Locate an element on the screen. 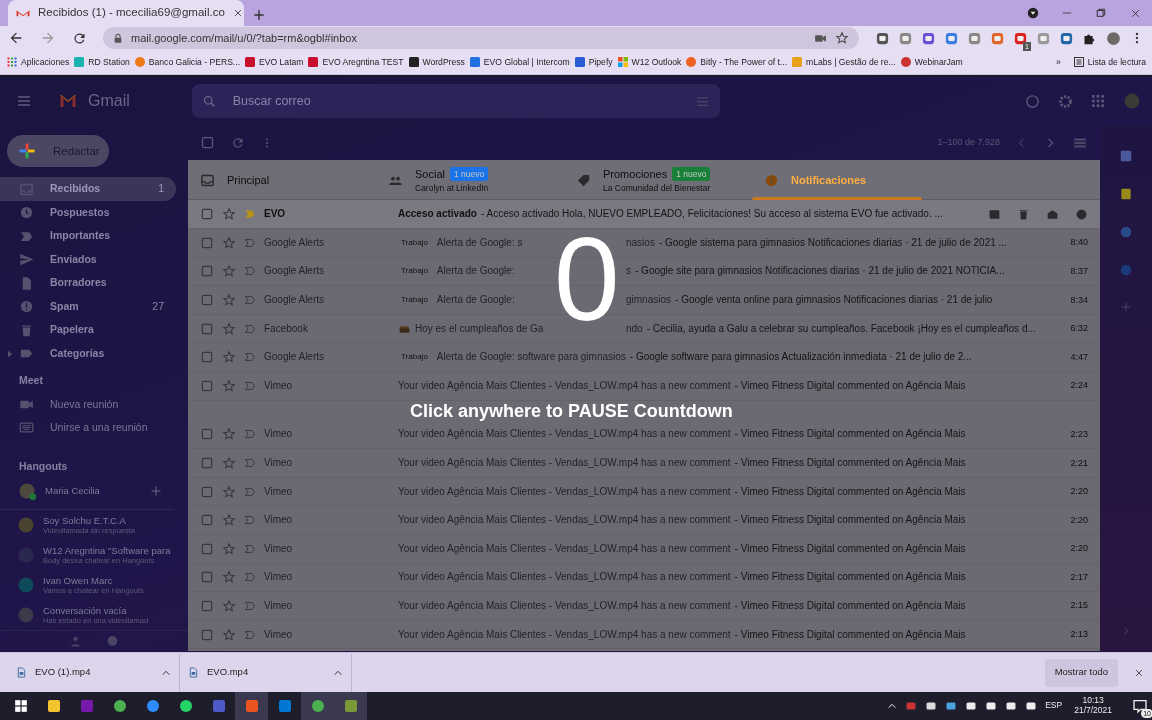 The height and width of the screenshot is (720, 1152). bookmark: EVO Aregntina TEST is located at coordinates (355, 62).